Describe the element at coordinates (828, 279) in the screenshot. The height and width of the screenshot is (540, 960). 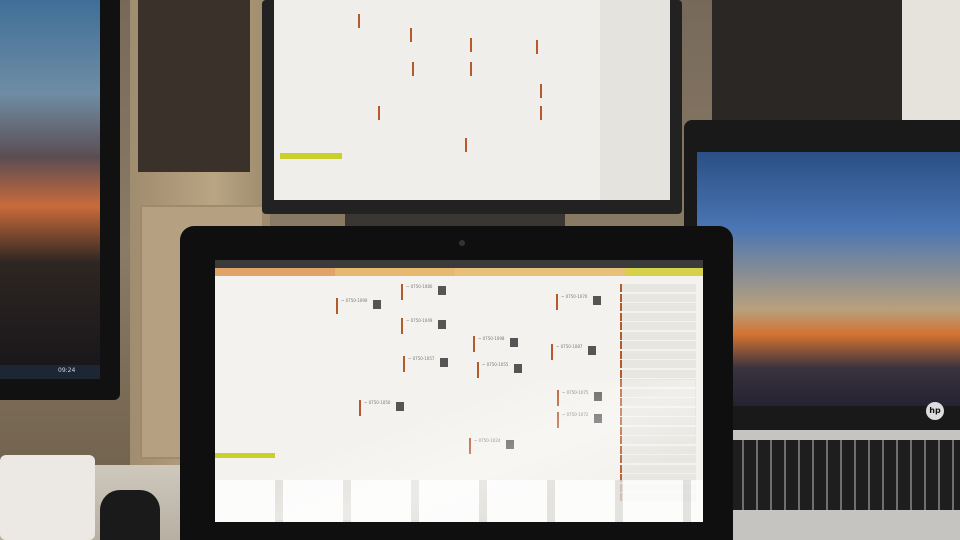
I see `hp-laptop-wallpaper` at that location.